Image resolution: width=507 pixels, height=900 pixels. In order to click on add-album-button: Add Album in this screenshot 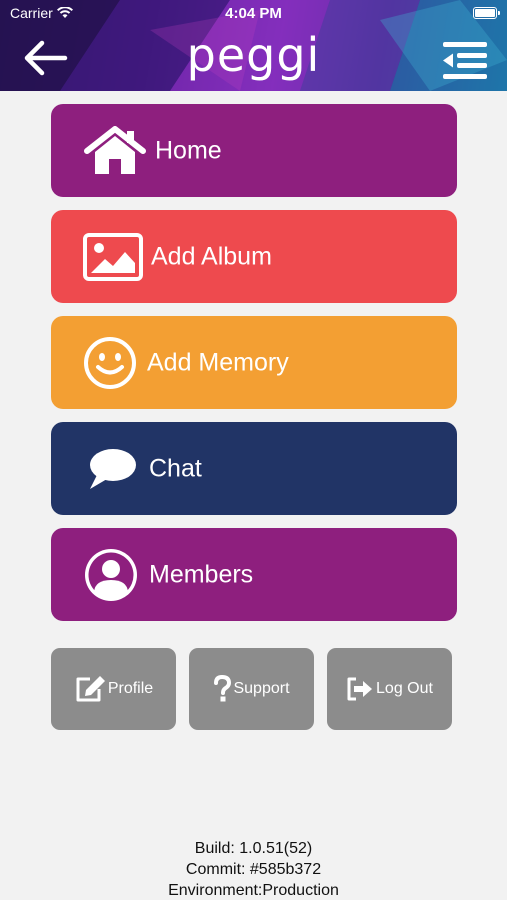, I will do `click(254, 256)`.